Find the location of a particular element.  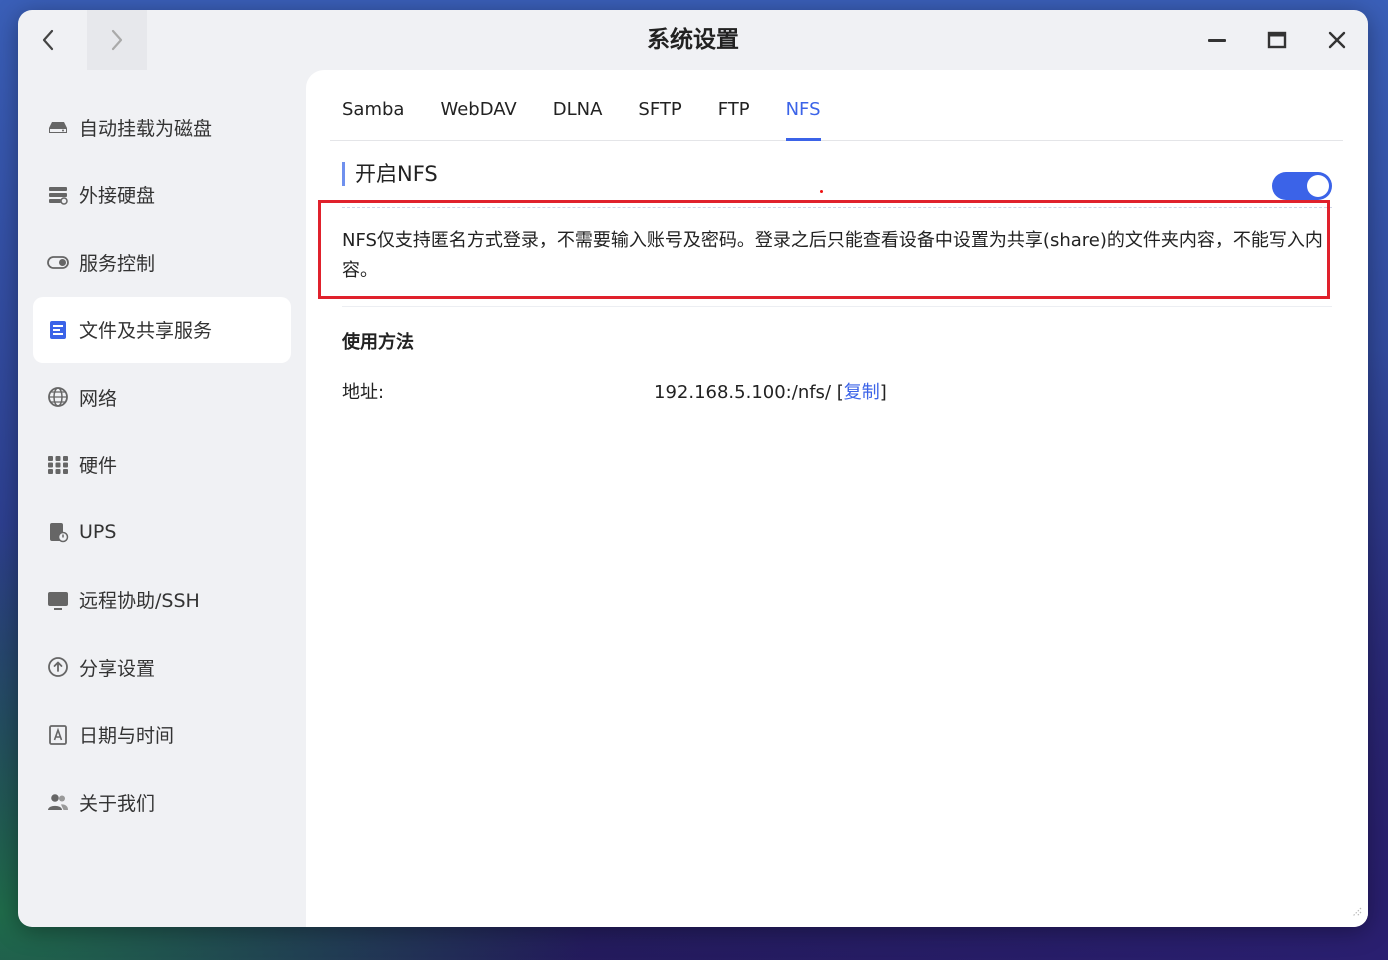

maximize-button is located at coordinates (1277, 40).